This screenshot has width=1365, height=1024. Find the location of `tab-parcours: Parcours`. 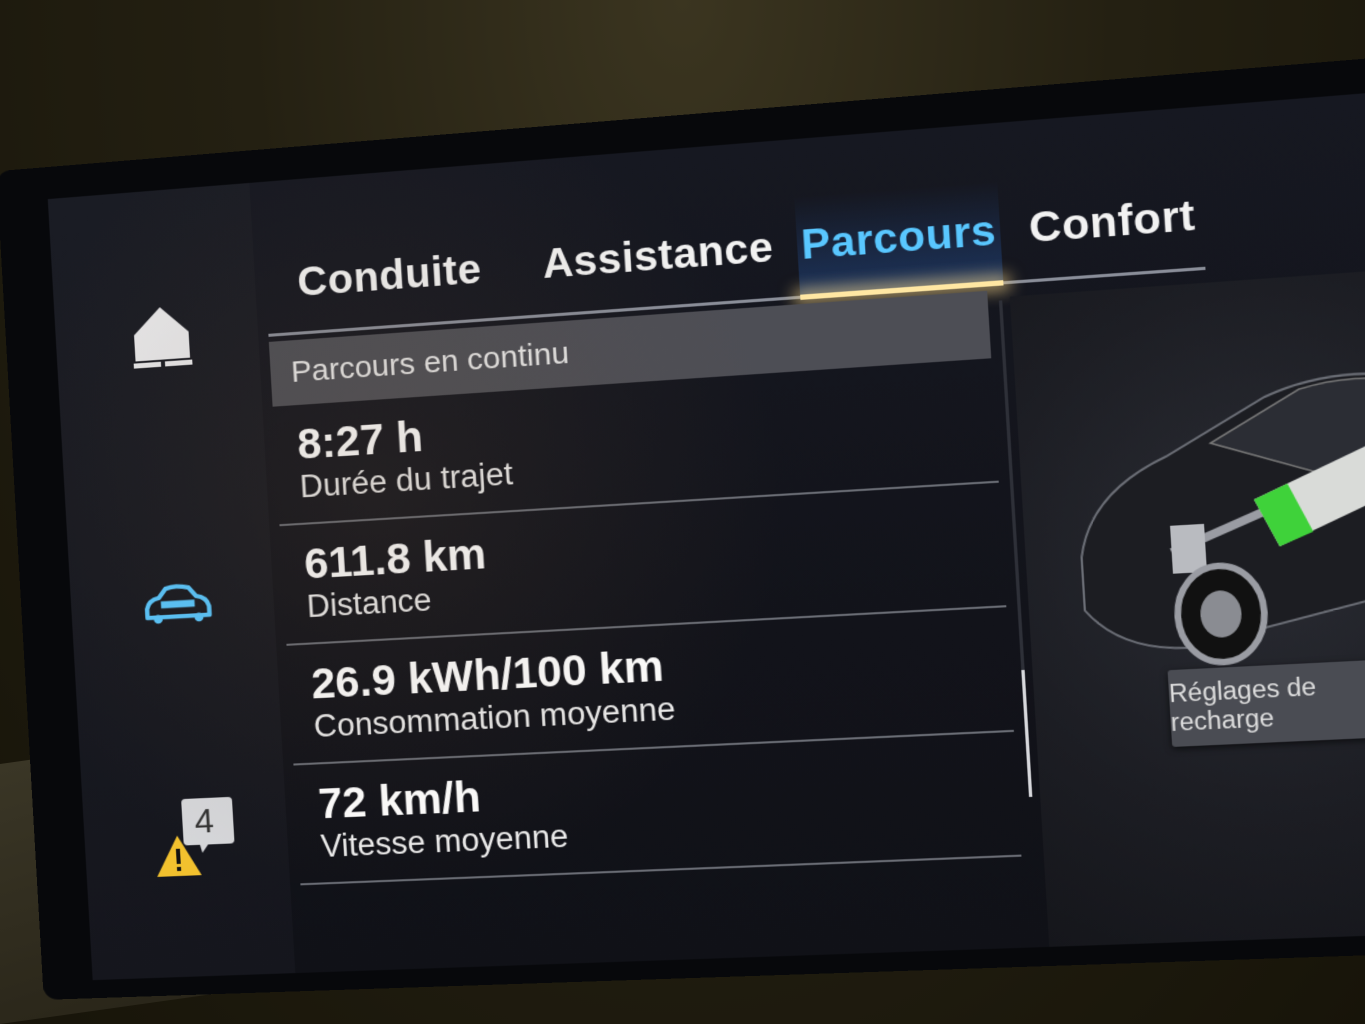

tab-parcours: Parcours is located at coordinates (899, 238).